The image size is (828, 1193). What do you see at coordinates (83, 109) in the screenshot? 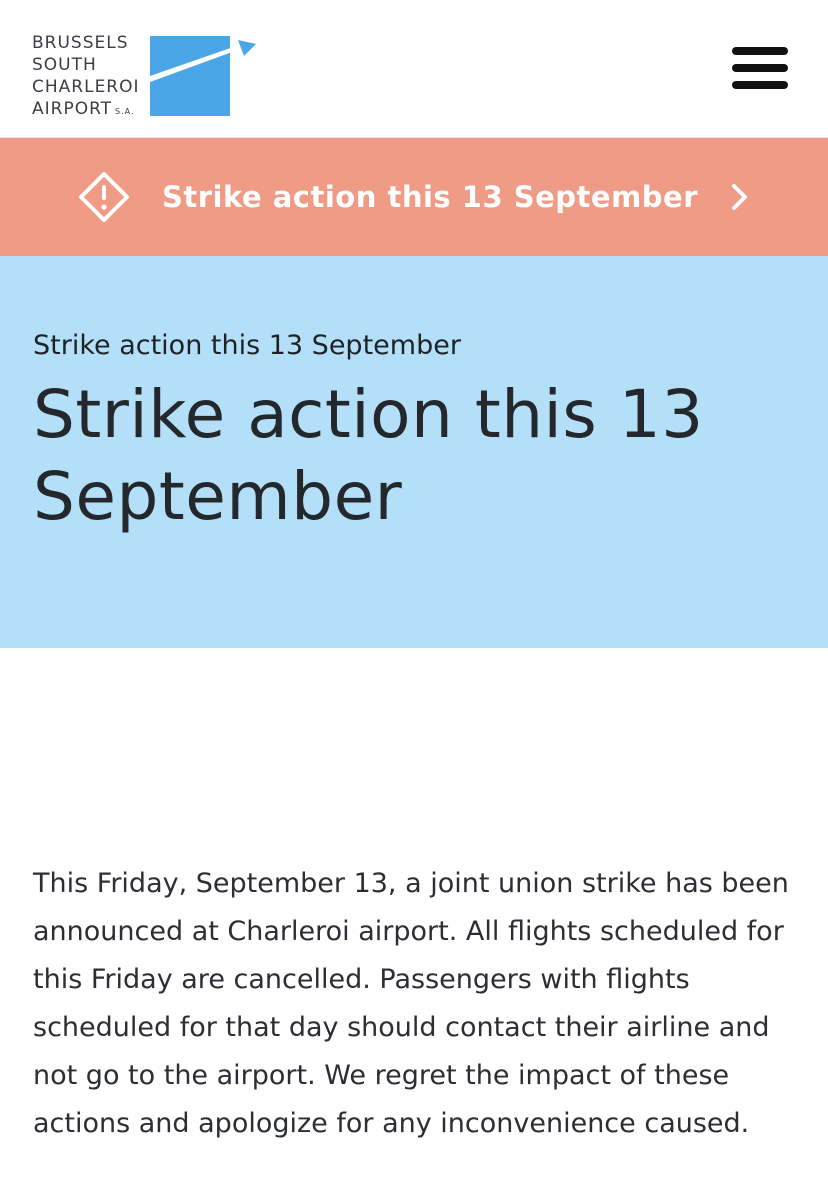
I see `logo-line-4: AIRPORT S.A.` at bounding box center [83, 109].